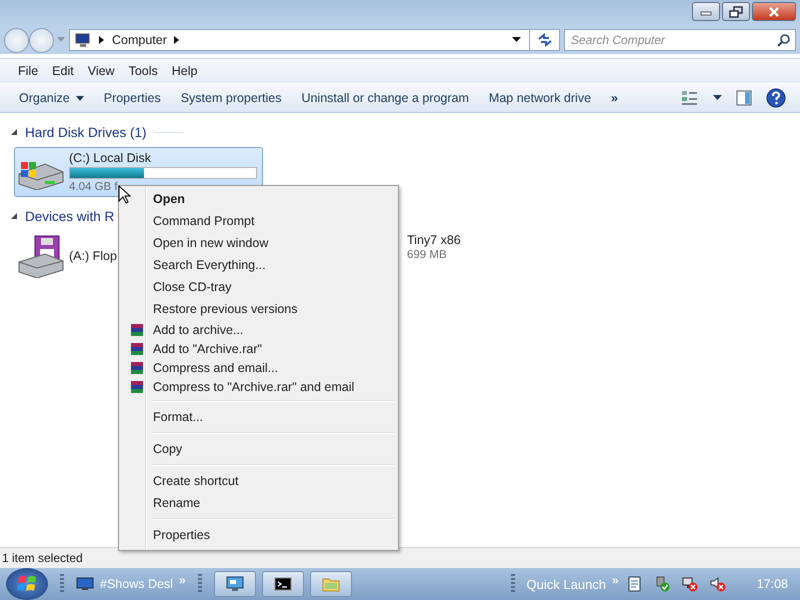 The width and height of the screenshot is (800, 600). I want to click on group-heading: Devices with R, so click(69, 216).